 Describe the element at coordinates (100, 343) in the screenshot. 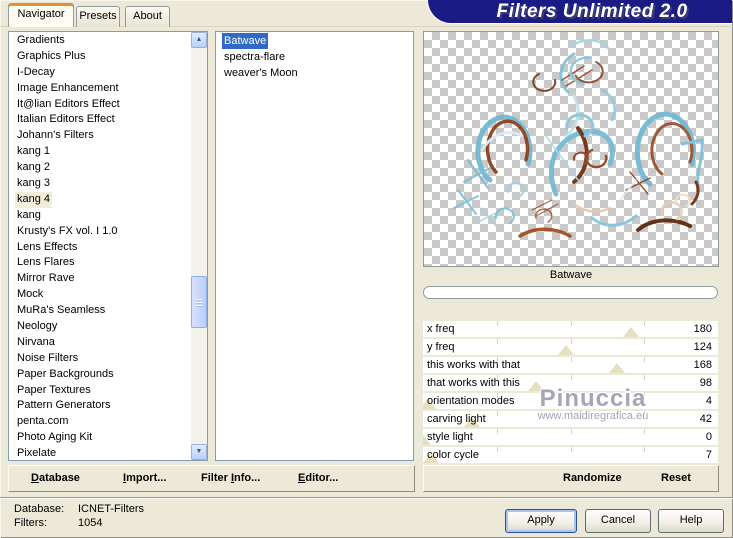

I see `category-item: Nirvana` at that location.